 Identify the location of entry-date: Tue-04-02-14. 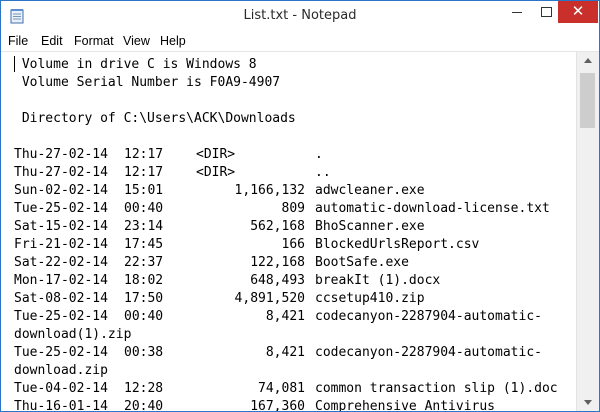
(61, 388).